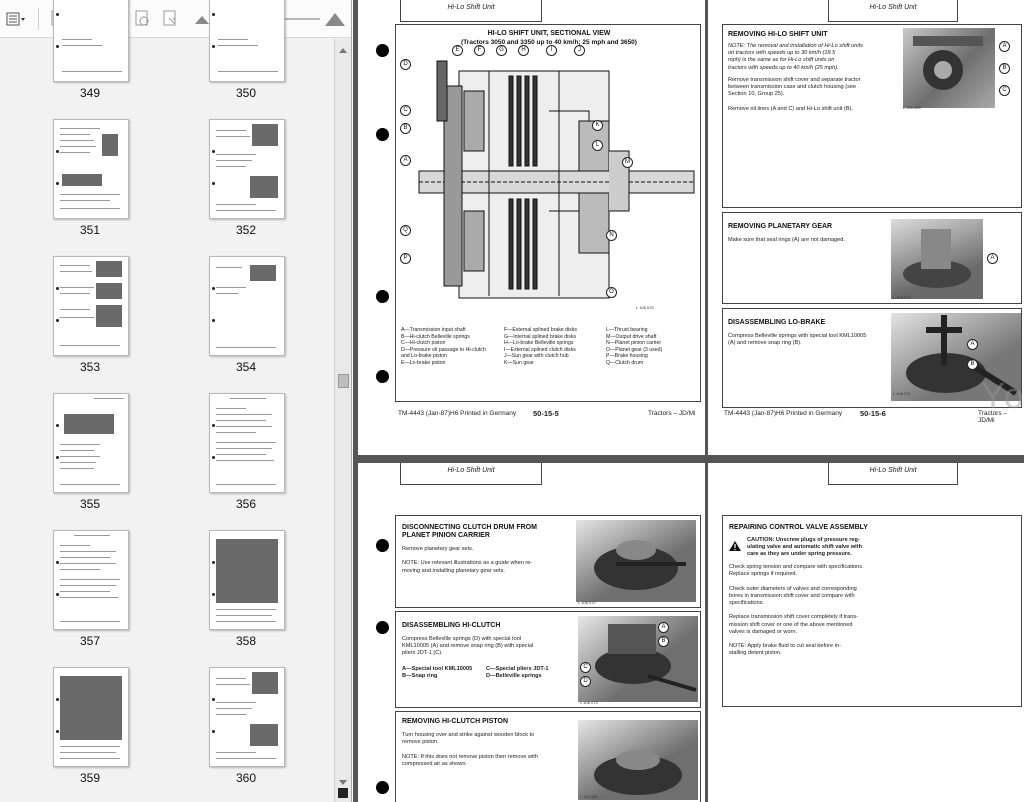  Describe the element at coordinates (342, 420) in the screenshot. I see `thumbnail-scrollbar` at that location.